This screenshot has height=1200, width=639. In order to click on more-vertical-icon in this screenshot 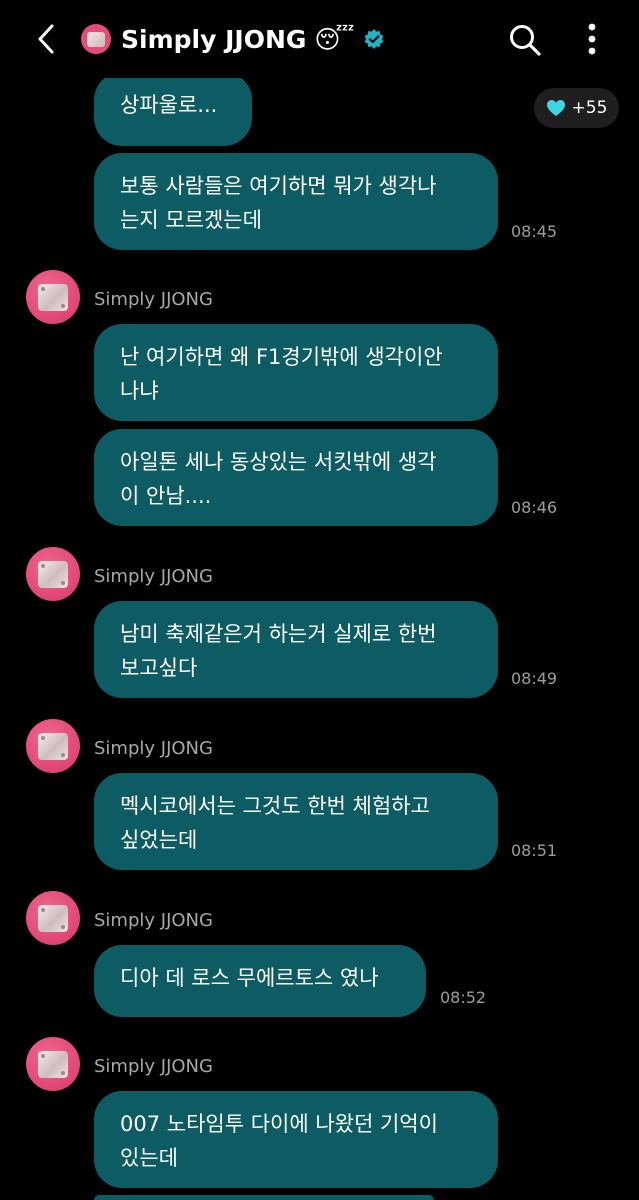, I will do `click(592, 39)`.